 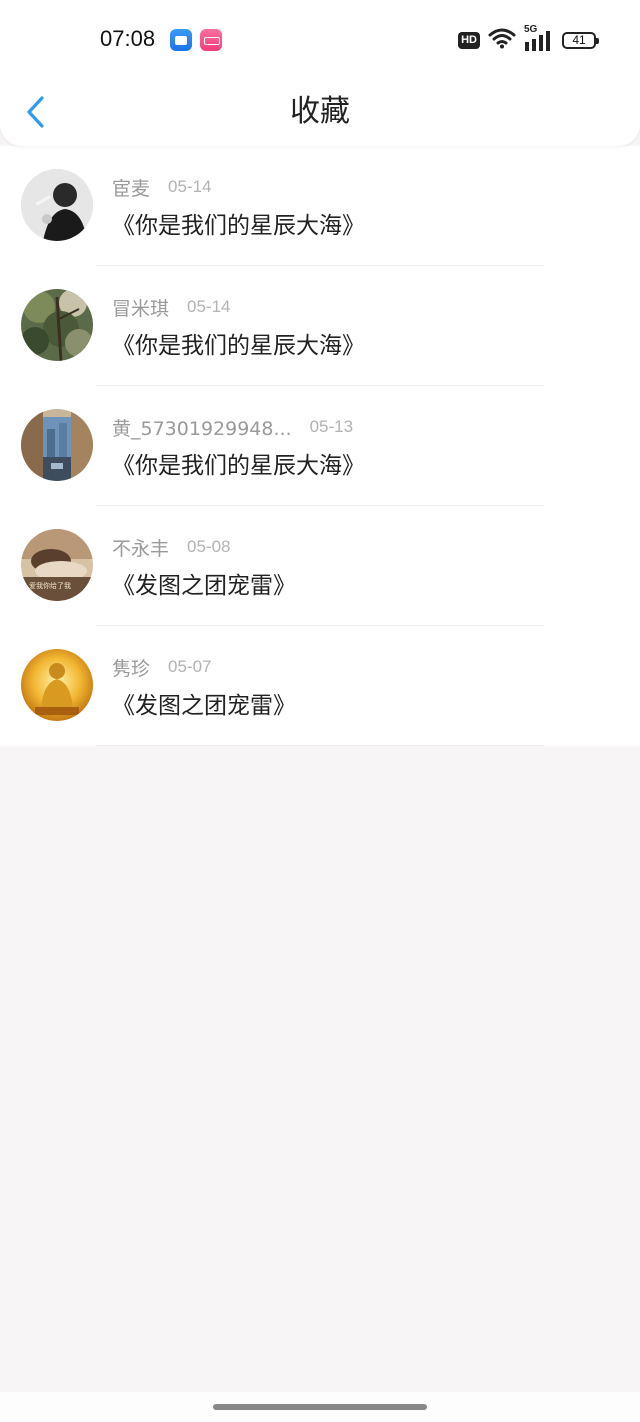 I want to click on battery-indicator: 41, so click(x=580, y=40).